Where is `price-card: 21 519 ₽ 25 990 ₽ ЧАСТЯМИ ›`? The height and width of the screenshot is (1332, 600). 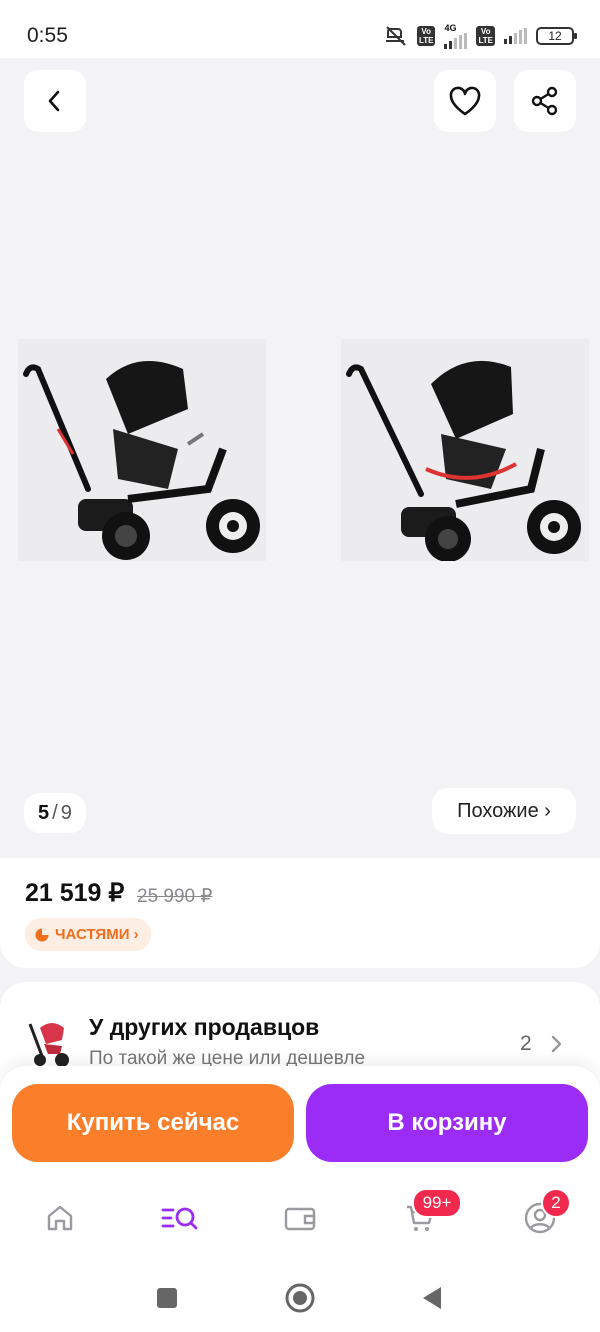
price-card: 21 519 ₽ 25 990 ₽ ЧАСТЯМИ › is located at coordinates (300, 913).